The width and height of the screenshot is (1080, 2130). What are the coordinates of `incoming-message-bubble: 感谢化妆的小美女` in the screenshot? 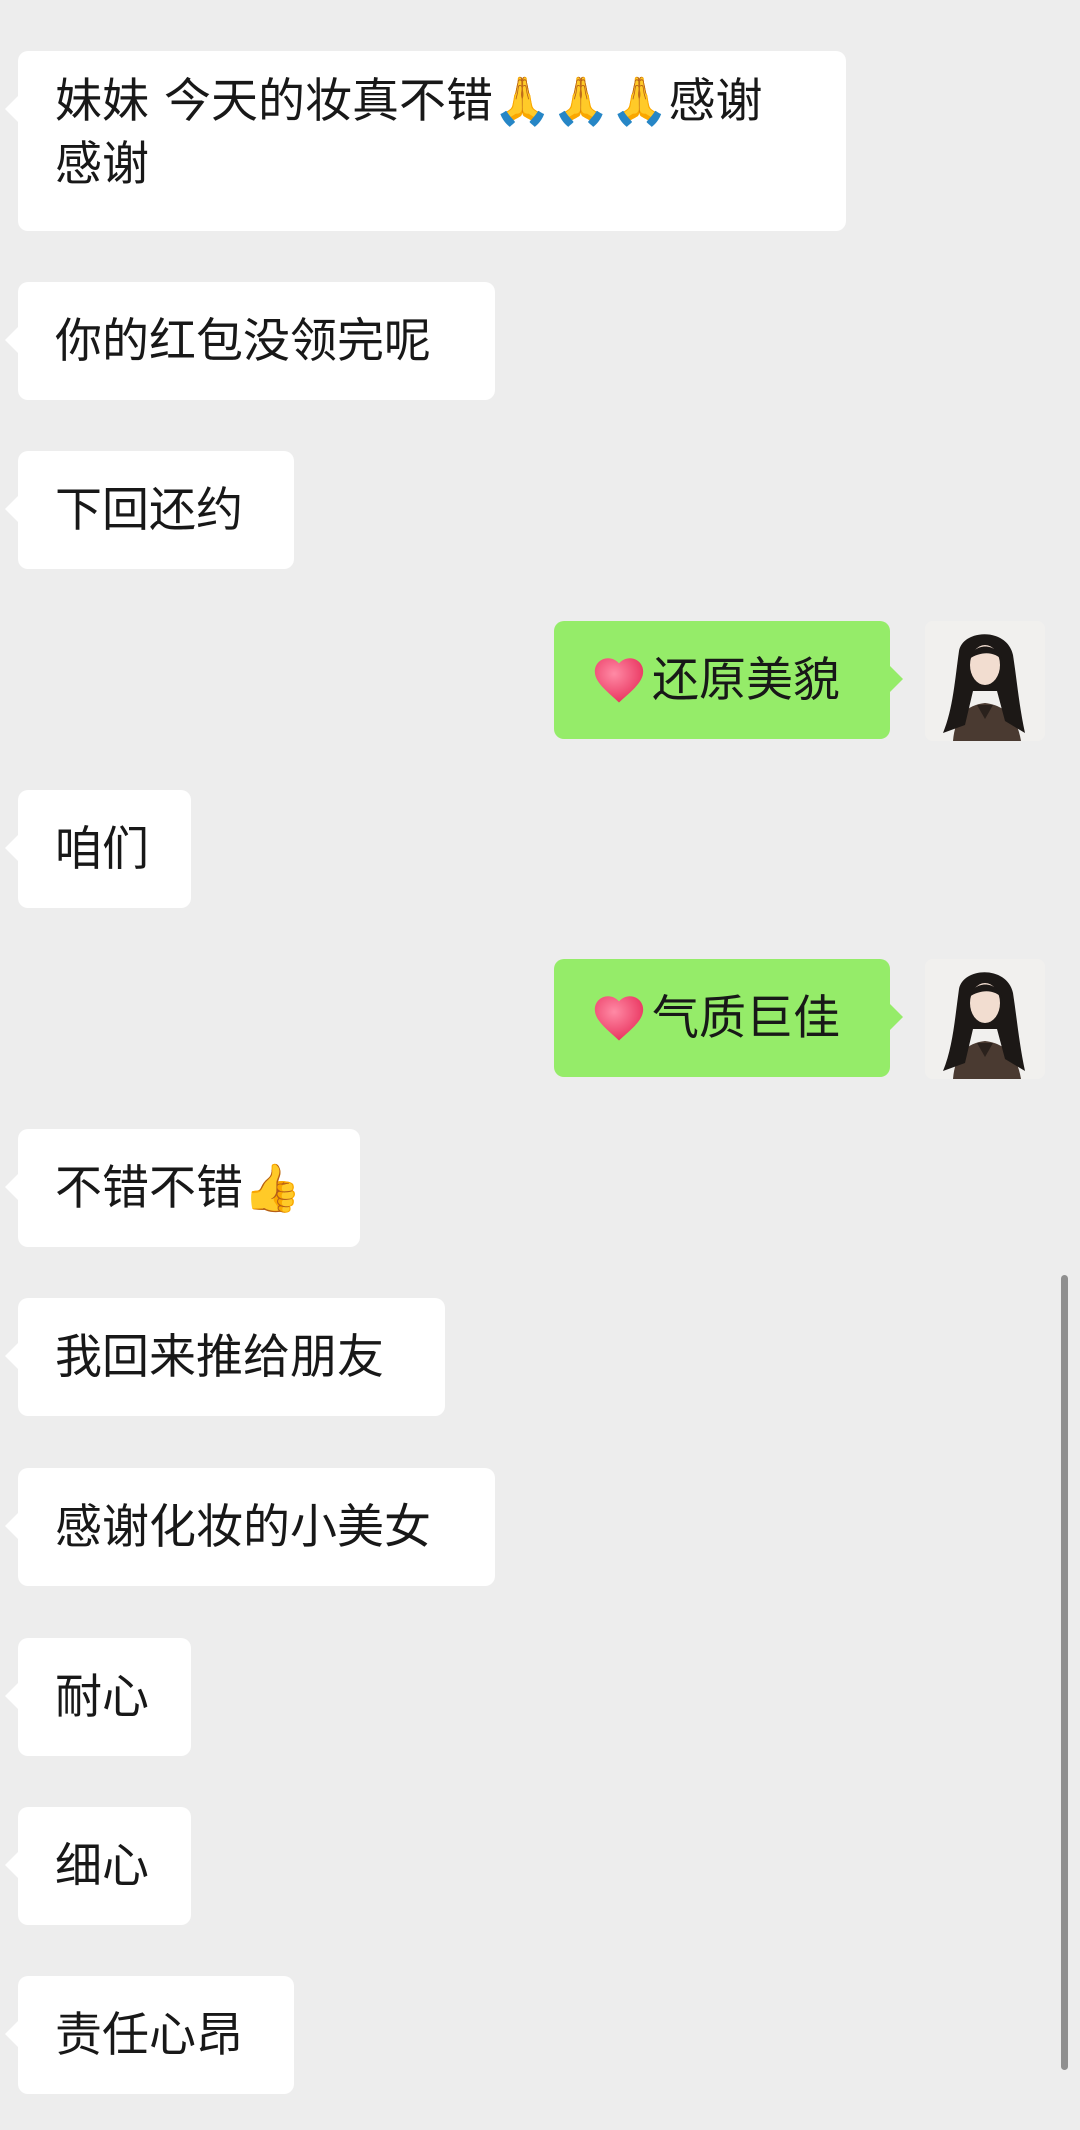 It's located at (250, 1527).